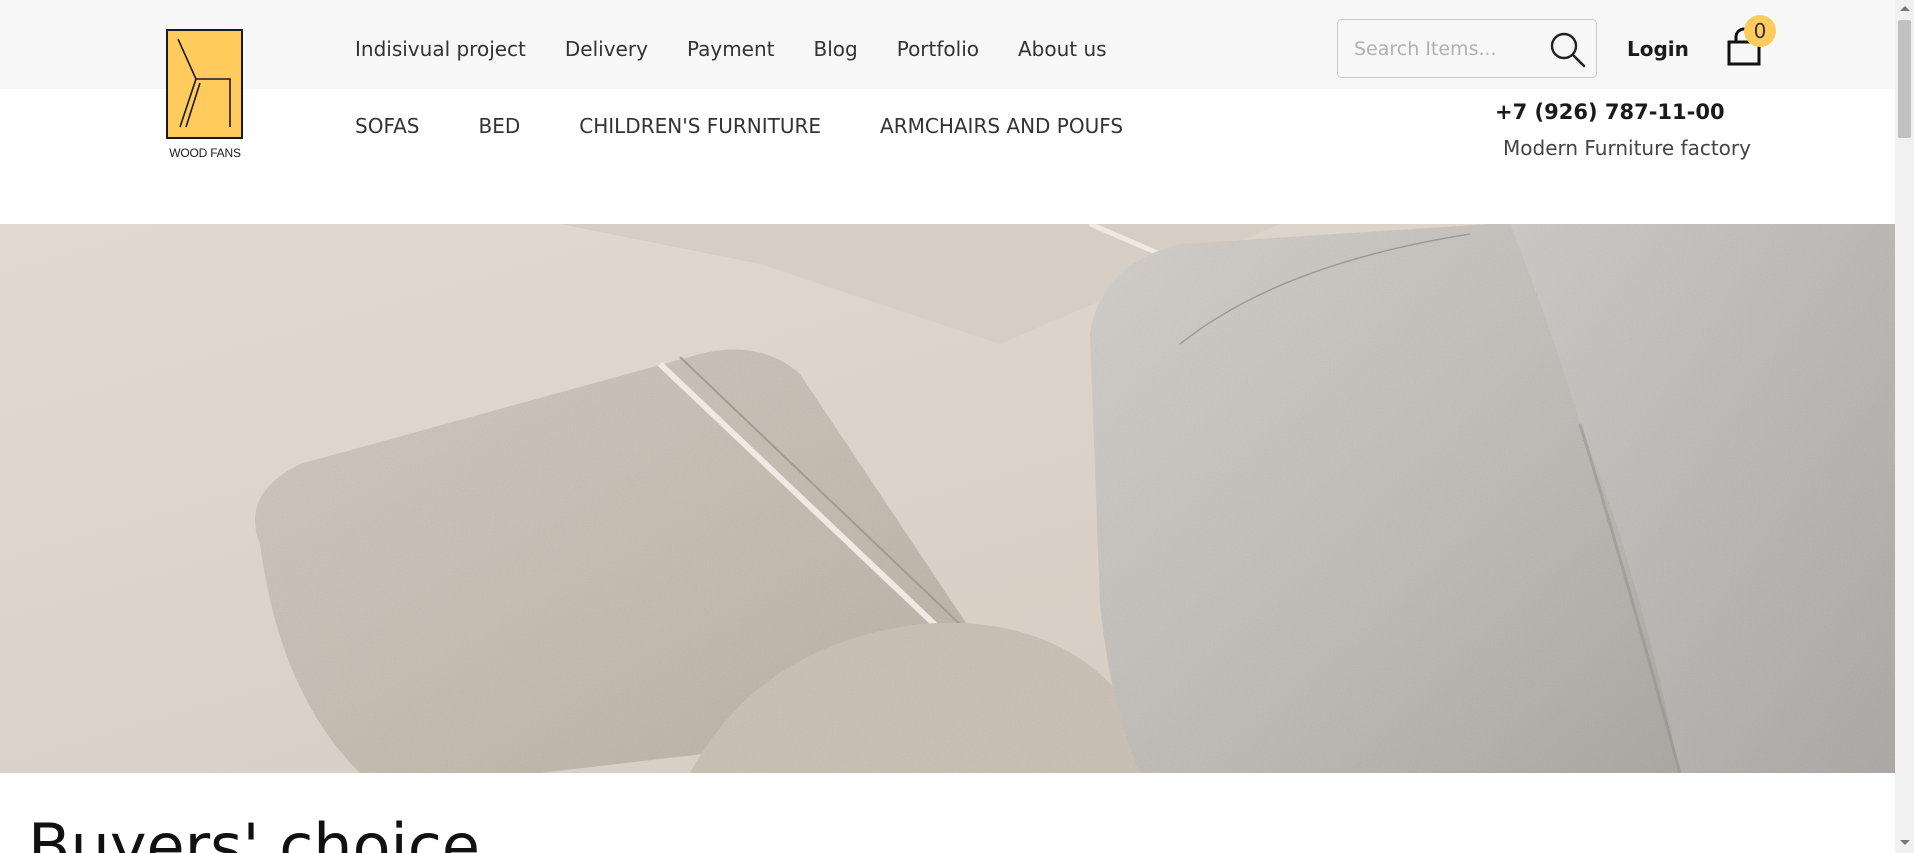 The width and height of the screenshot is (1914, 853). Describe the element at coordinates (1904, 79) in the screenshot. I see `scrollbar-thumb` at that location.